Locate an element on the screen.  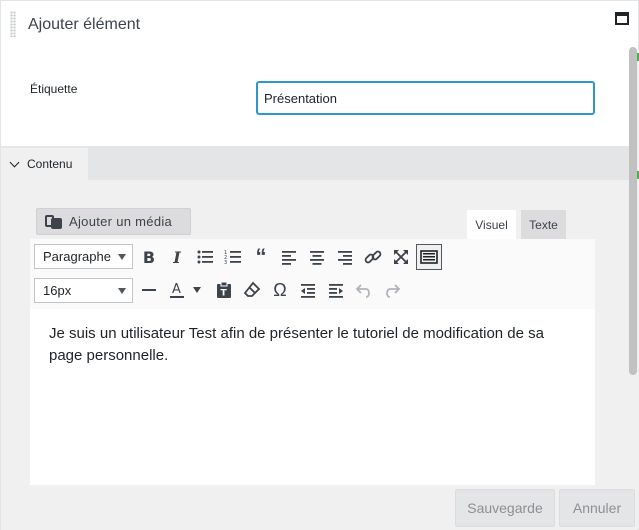
italic-icon: I is located at coordinates (177, 257).